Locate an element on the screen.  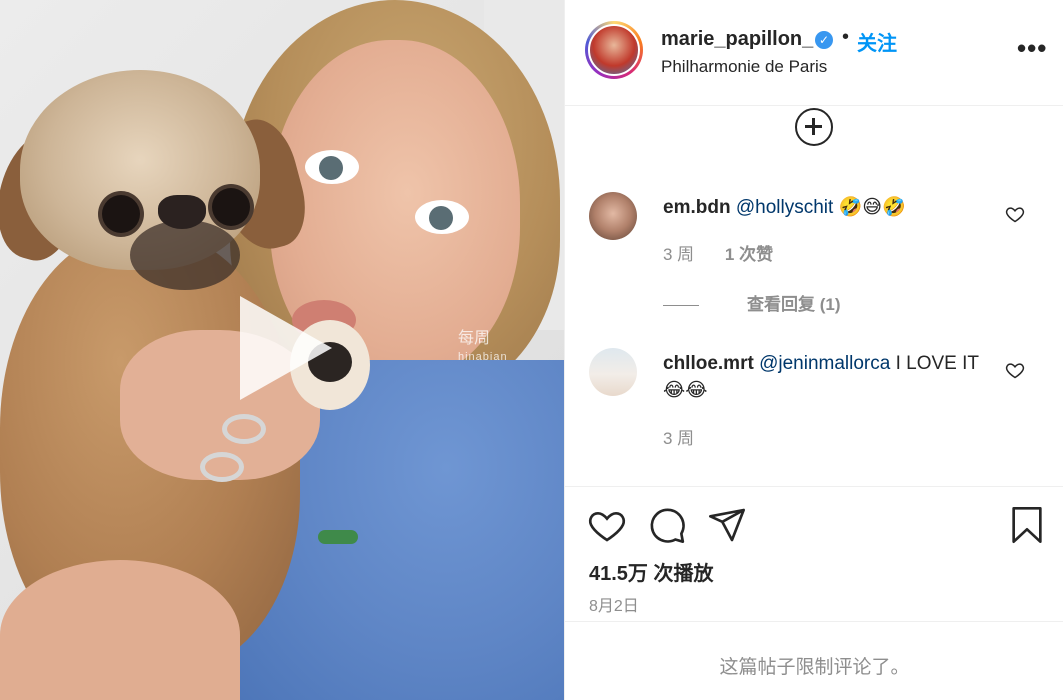
comment-meta: 3 周 1 次赞 is located at coordinates (718, 252).